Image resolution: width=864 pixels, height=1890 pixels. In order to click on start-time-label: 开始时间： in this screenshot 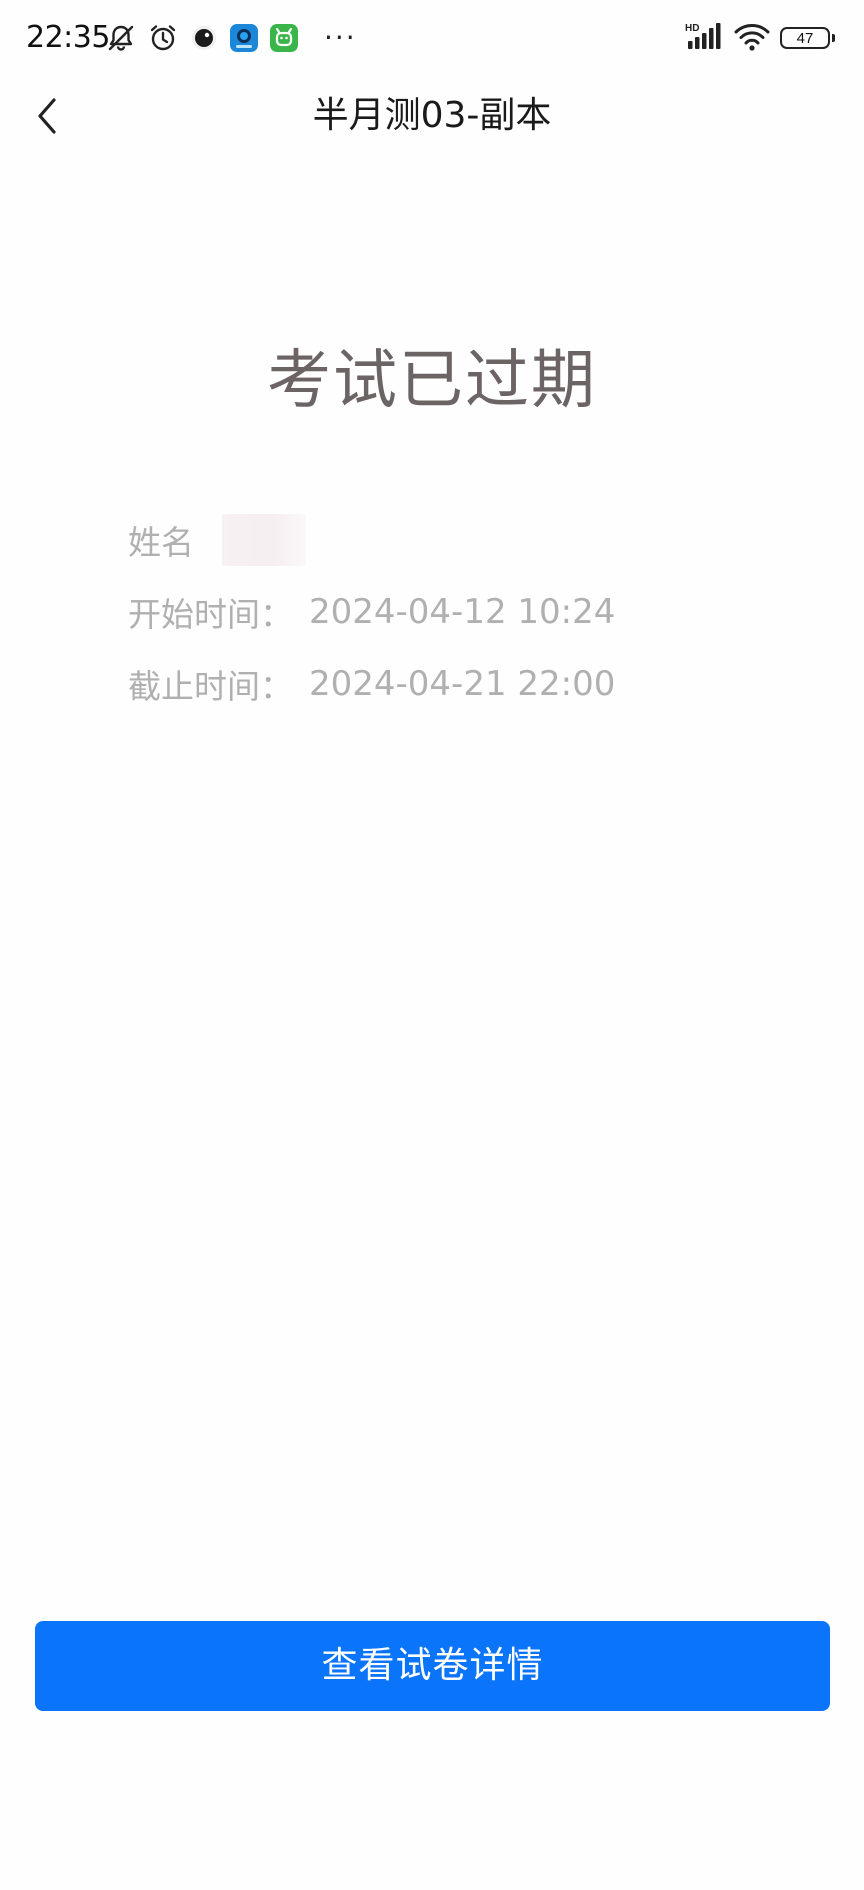, I will do `click(210, 614)`.